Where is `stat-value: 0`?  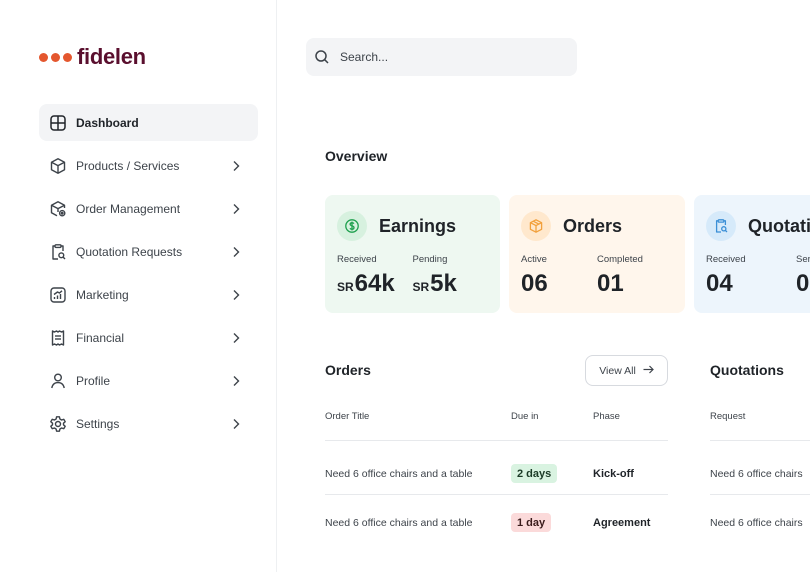 stat-value: 0 is located at coordinates (803, 283).